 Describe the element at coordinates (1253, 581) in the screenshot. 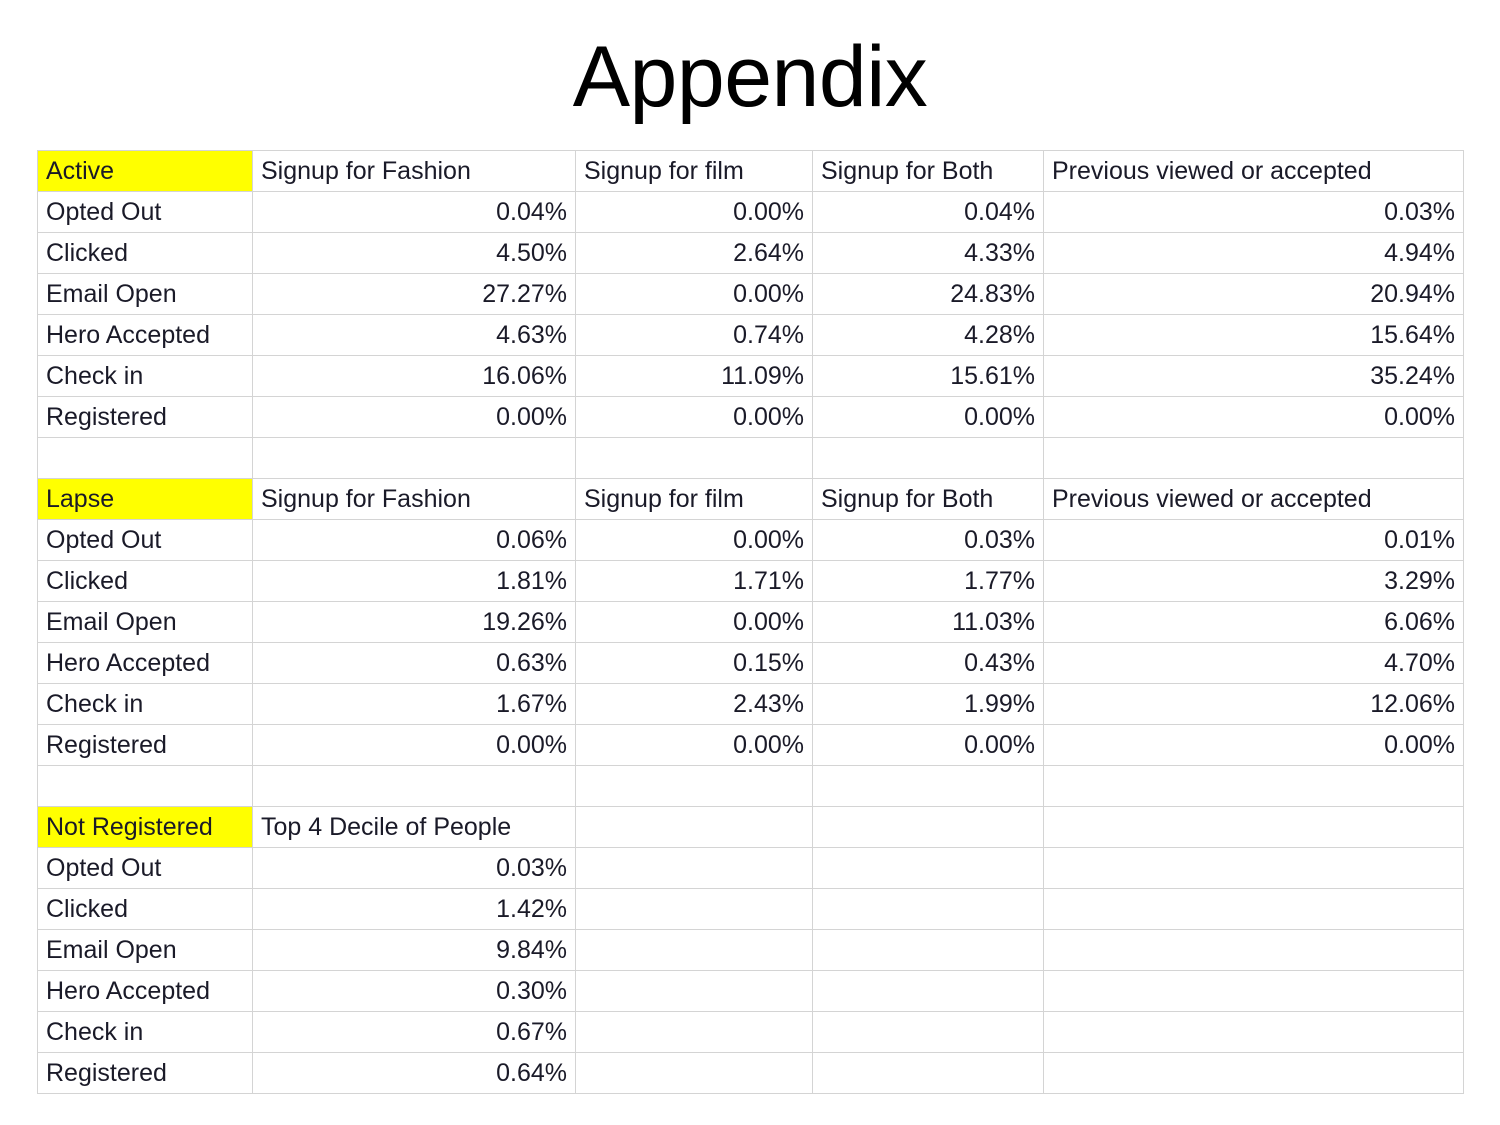

I see `metric-value-cell: 3.29%` at that location.